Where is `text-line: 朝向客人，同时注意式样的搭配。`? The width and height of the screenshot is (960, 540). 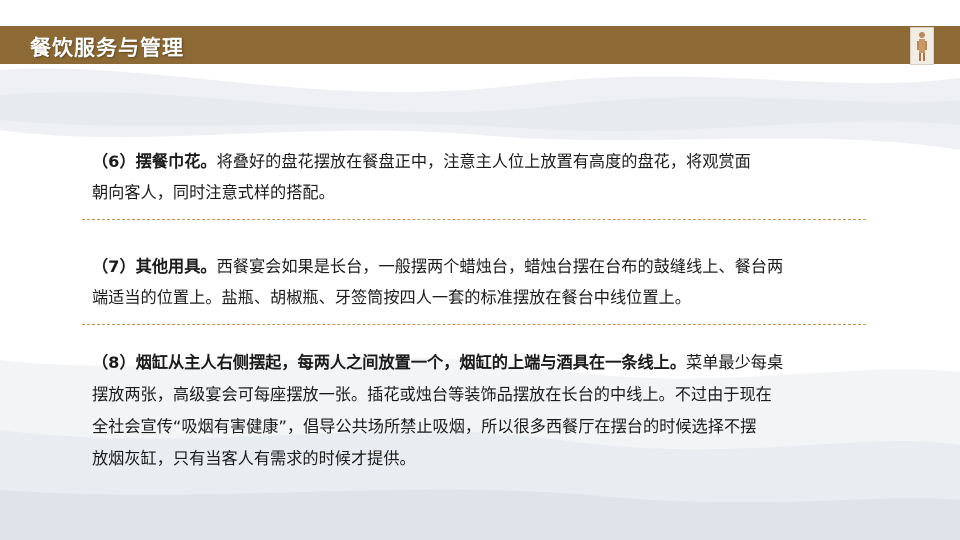
text-line: 朝向客人，同时注意式样的搭配。 is located at coordinates (478, 192).